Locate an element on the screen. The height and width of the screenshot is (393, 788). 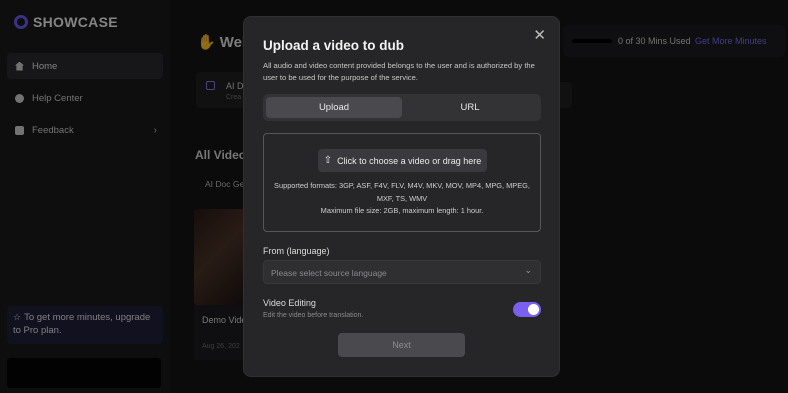
next-button: Next is located at coordinates (401, 345).